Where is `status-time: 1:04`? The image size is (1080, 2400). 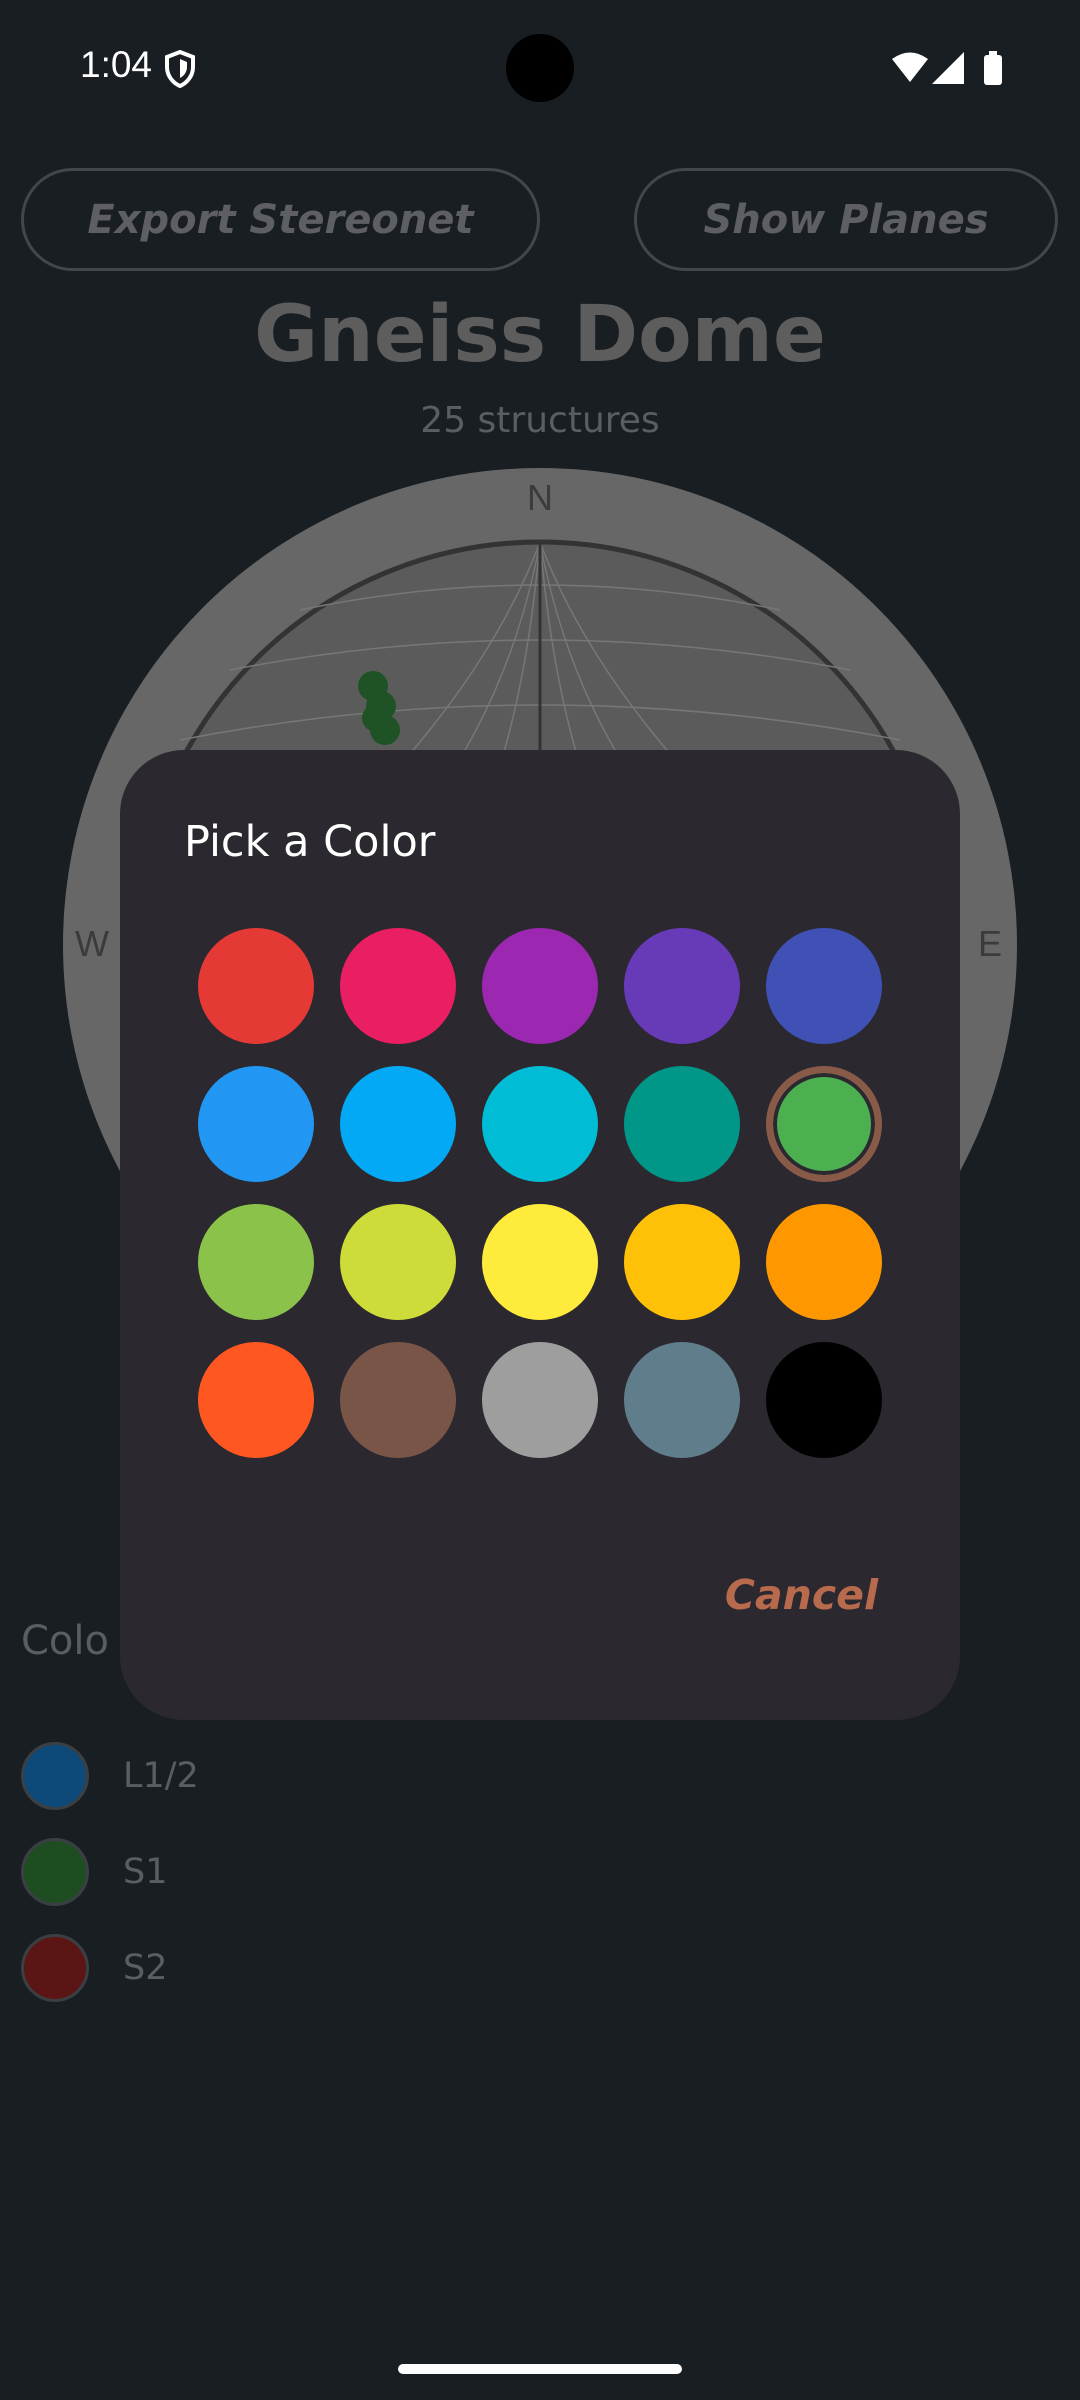 status-time: 1:04 is located at coordinates (116, 64).